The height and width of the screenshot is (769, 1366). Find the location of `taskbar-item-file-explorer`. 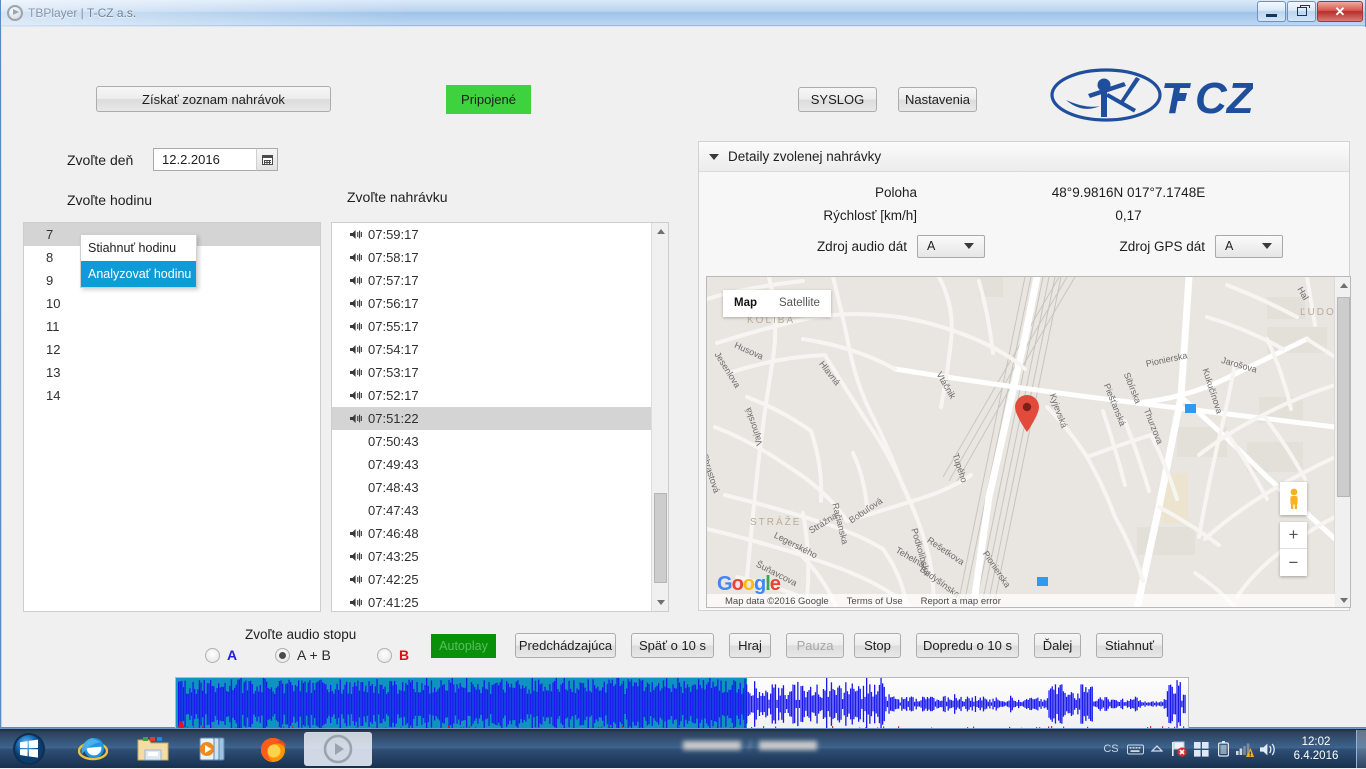

taskbar-item-file-explorer is located at coordinates (153, 749).